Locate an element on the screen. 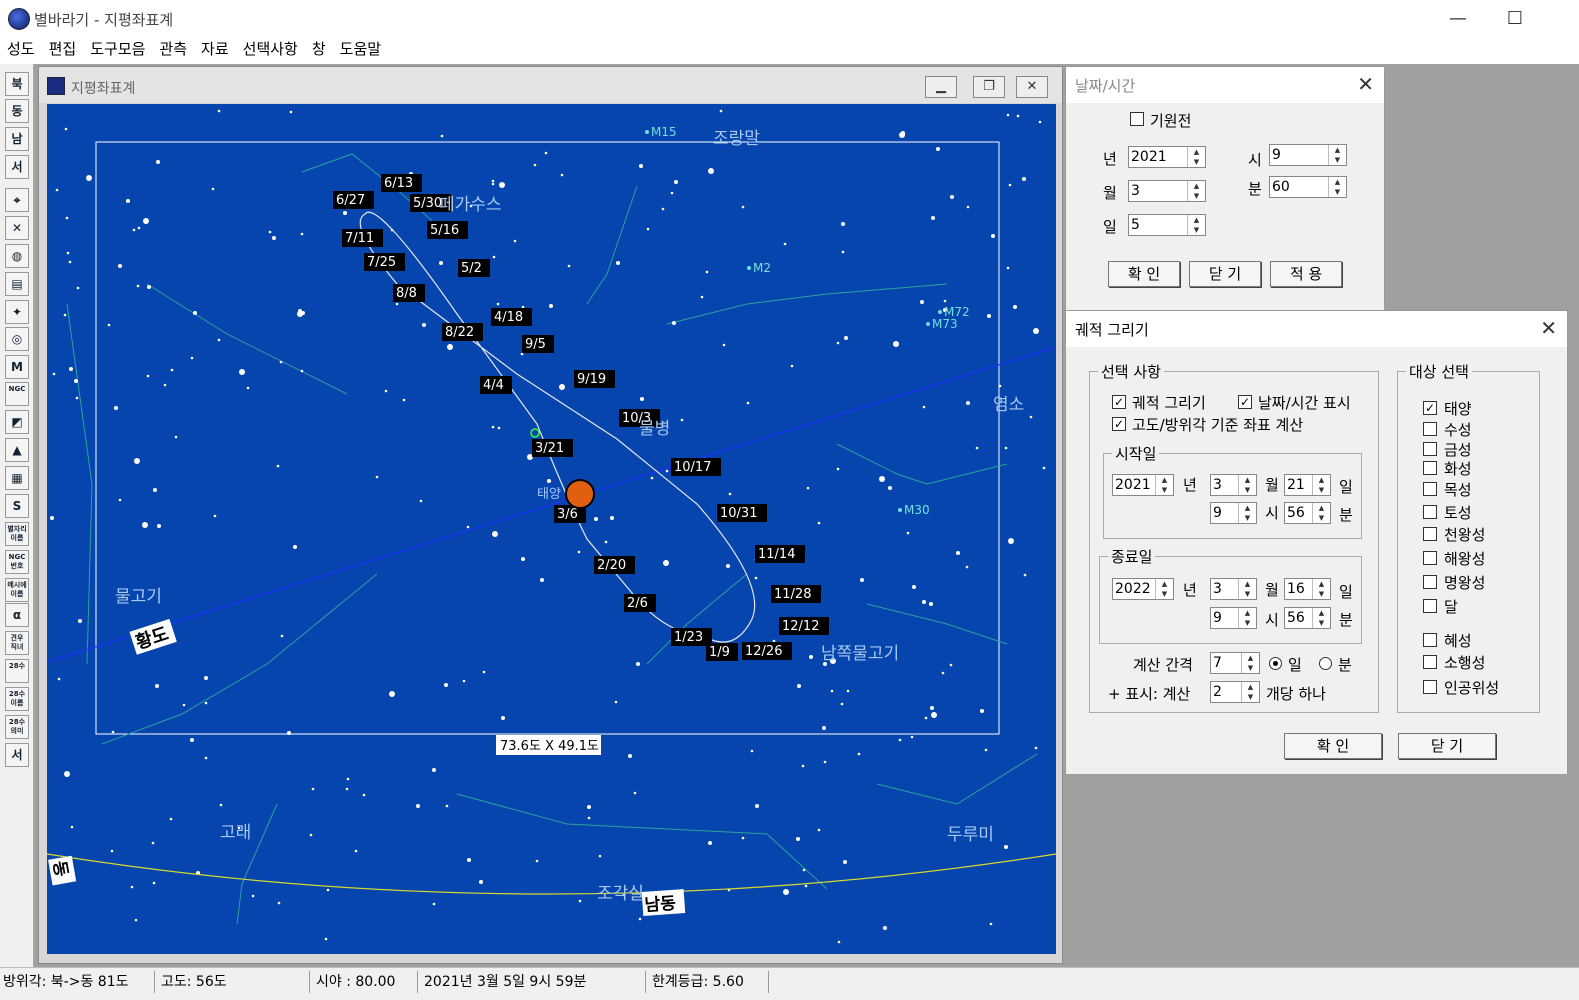 The image size is (1579, 1000). bc-checkbox is located at coordinates (1137, 119).